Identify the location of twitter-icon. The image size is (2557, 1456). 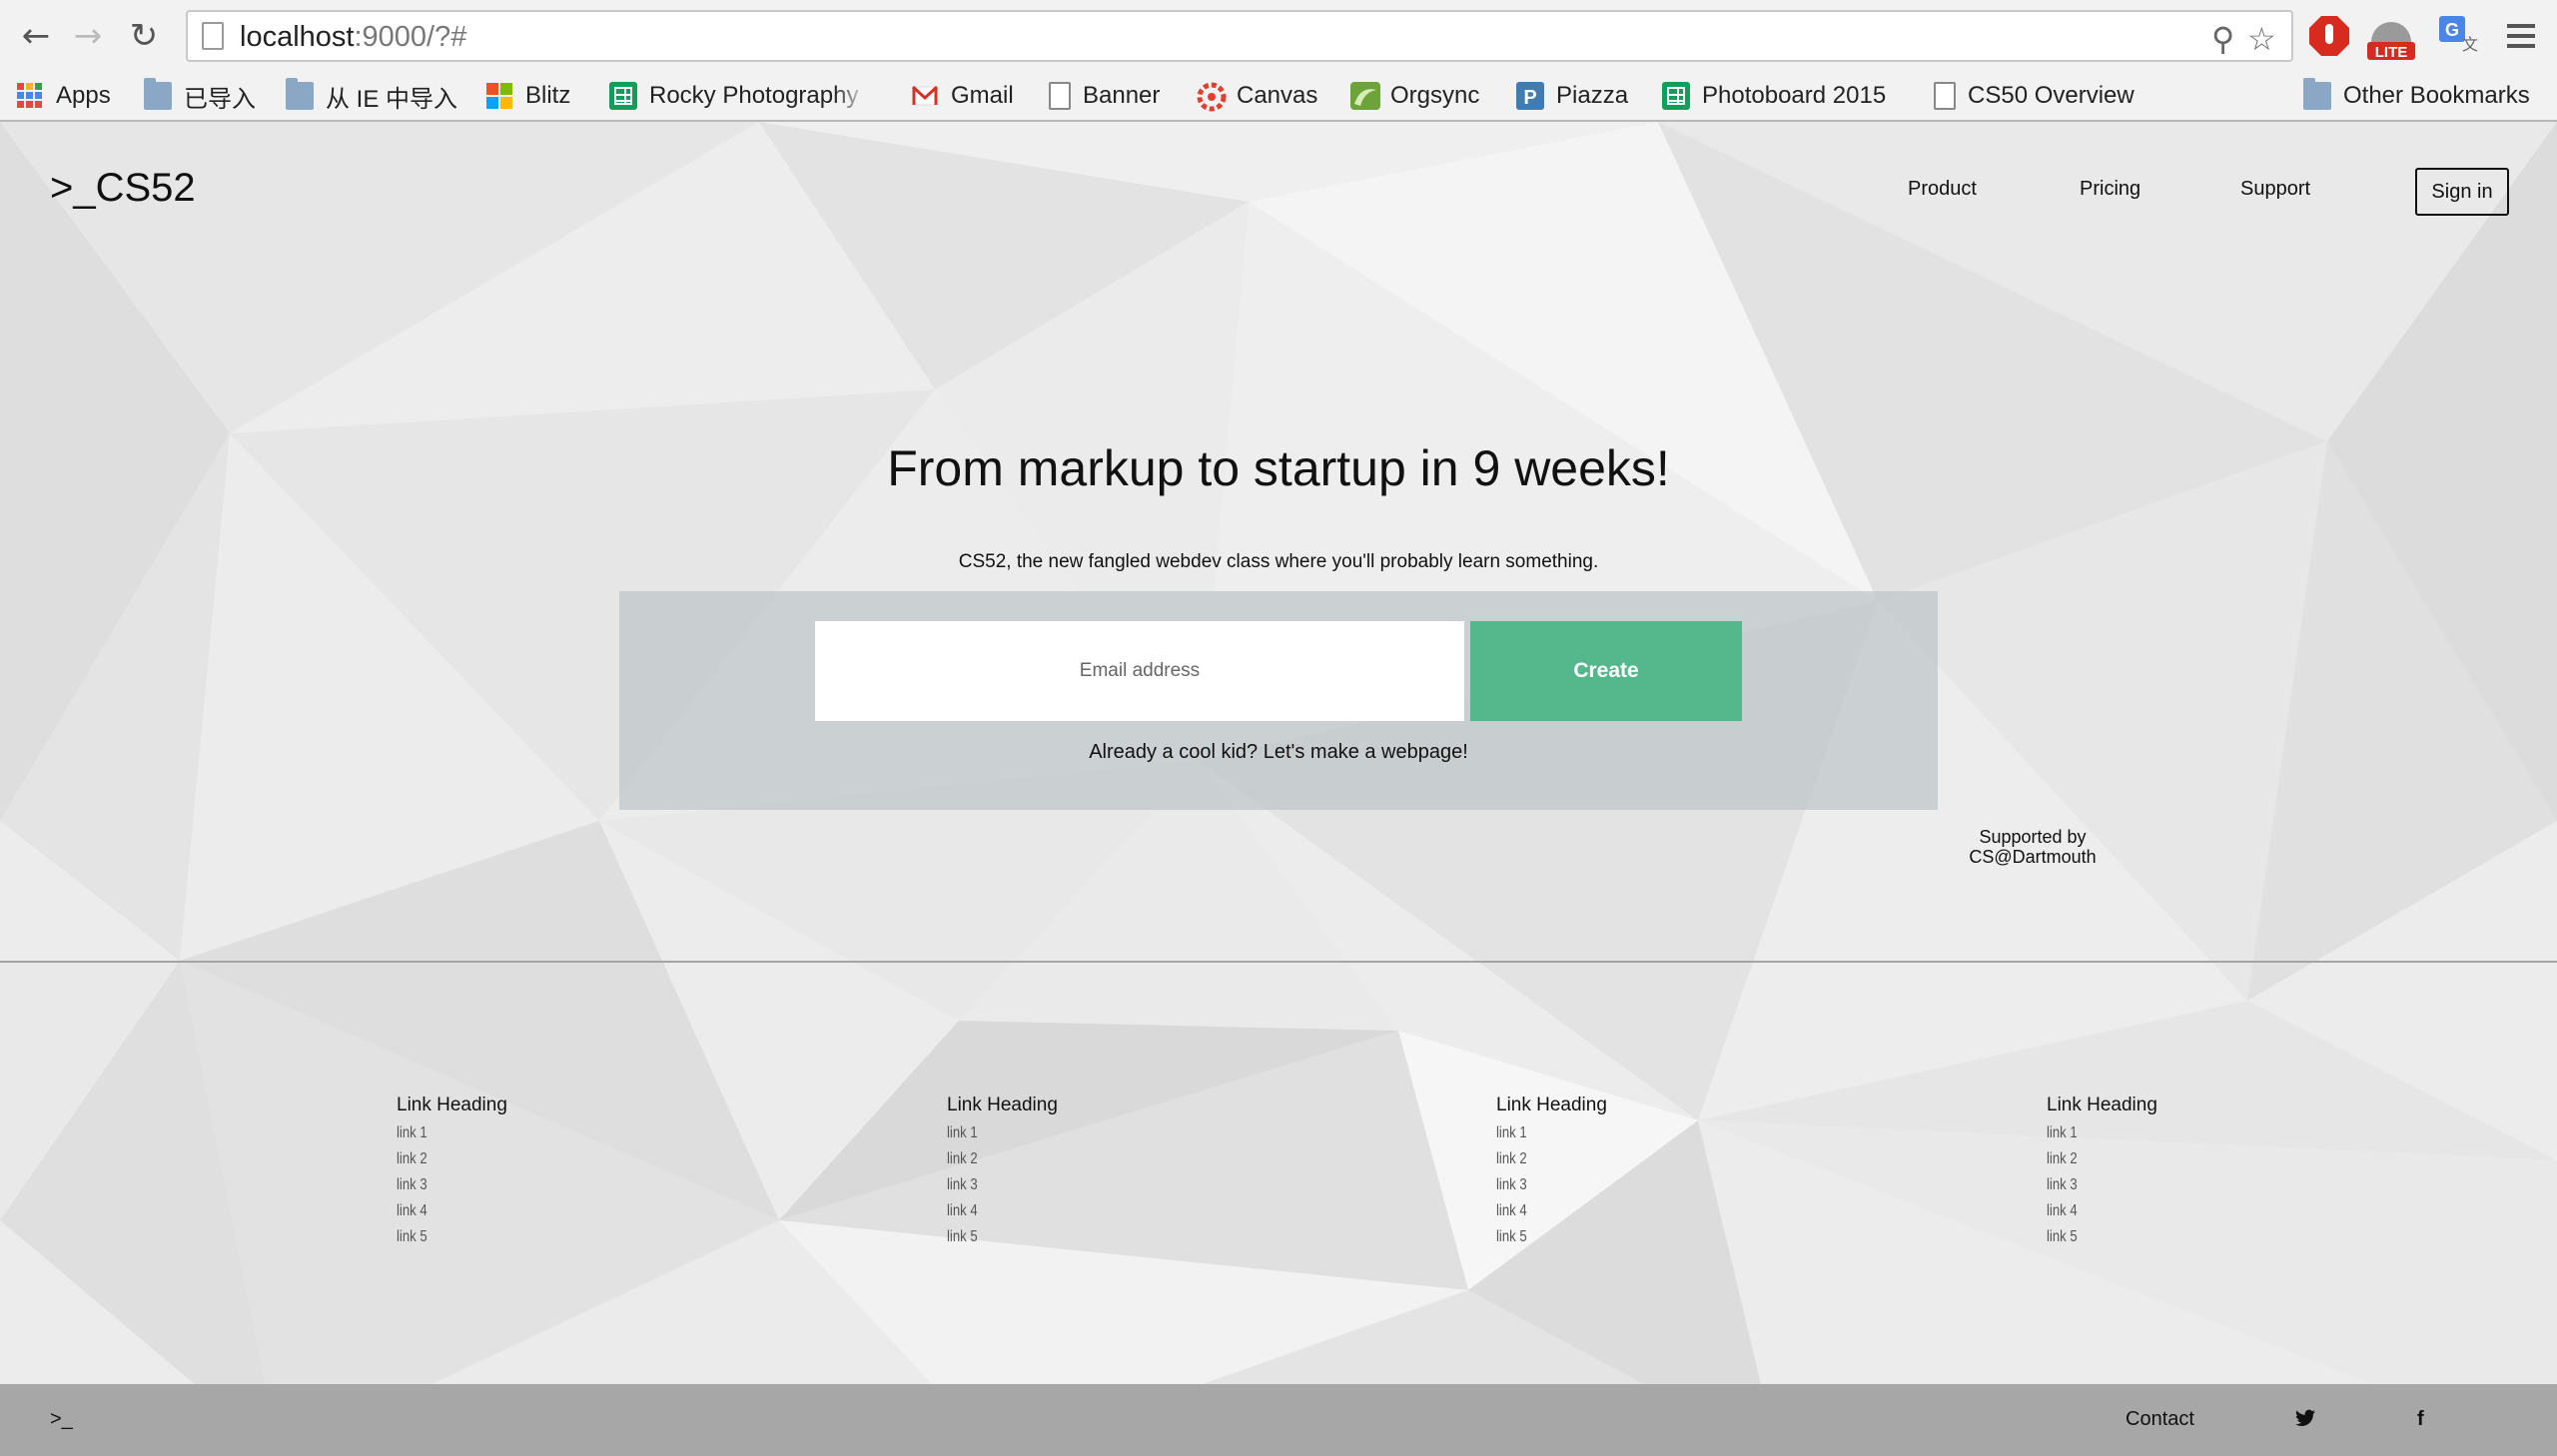
(2305, 1420).